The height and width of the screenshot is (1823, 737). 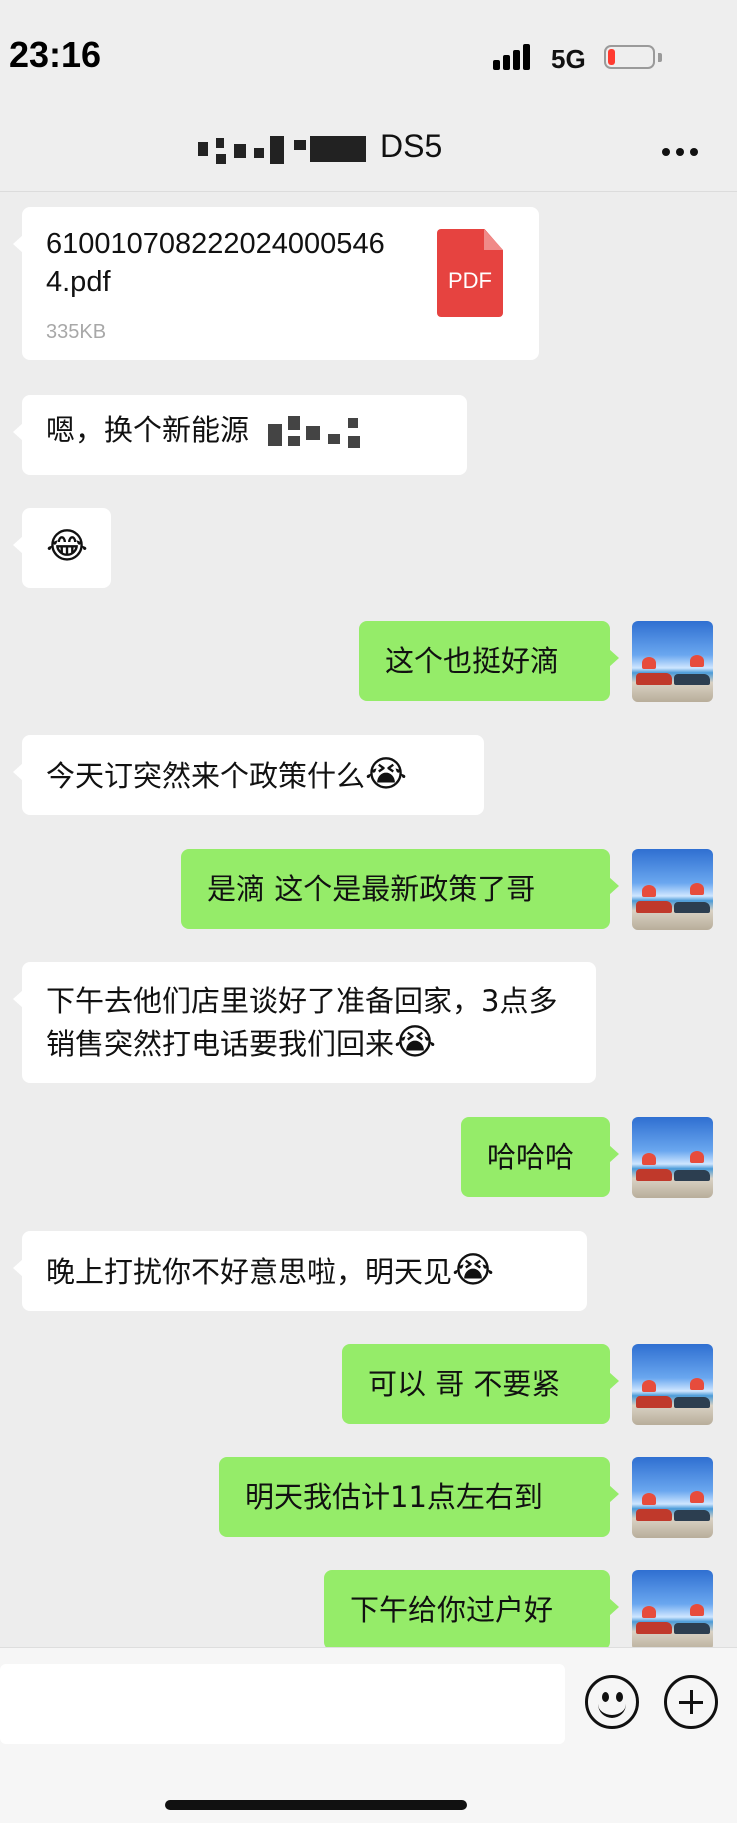 I want to click on message-text: 明天我估计11点左右到, so click(x=394, y=1497).